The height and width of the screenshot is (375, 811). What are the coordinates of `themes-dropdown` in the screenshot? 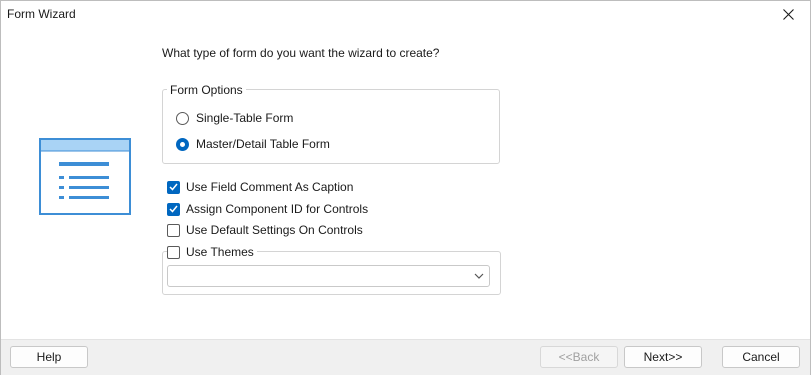 It's located at (328, 276).